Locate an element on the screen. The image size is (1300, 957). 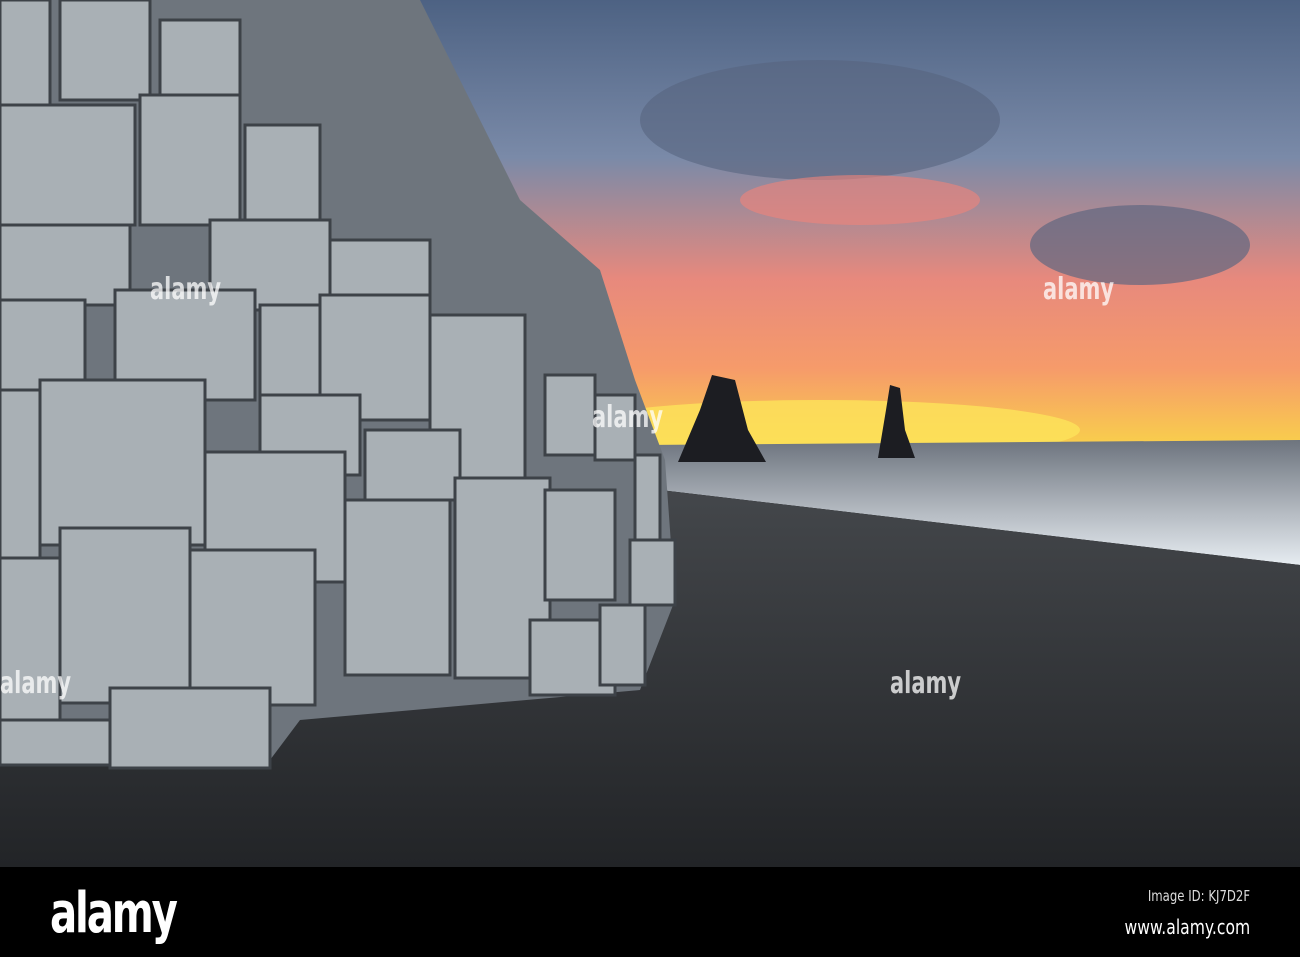
alamy-logo: alamy is located at coordinates (114, 913).